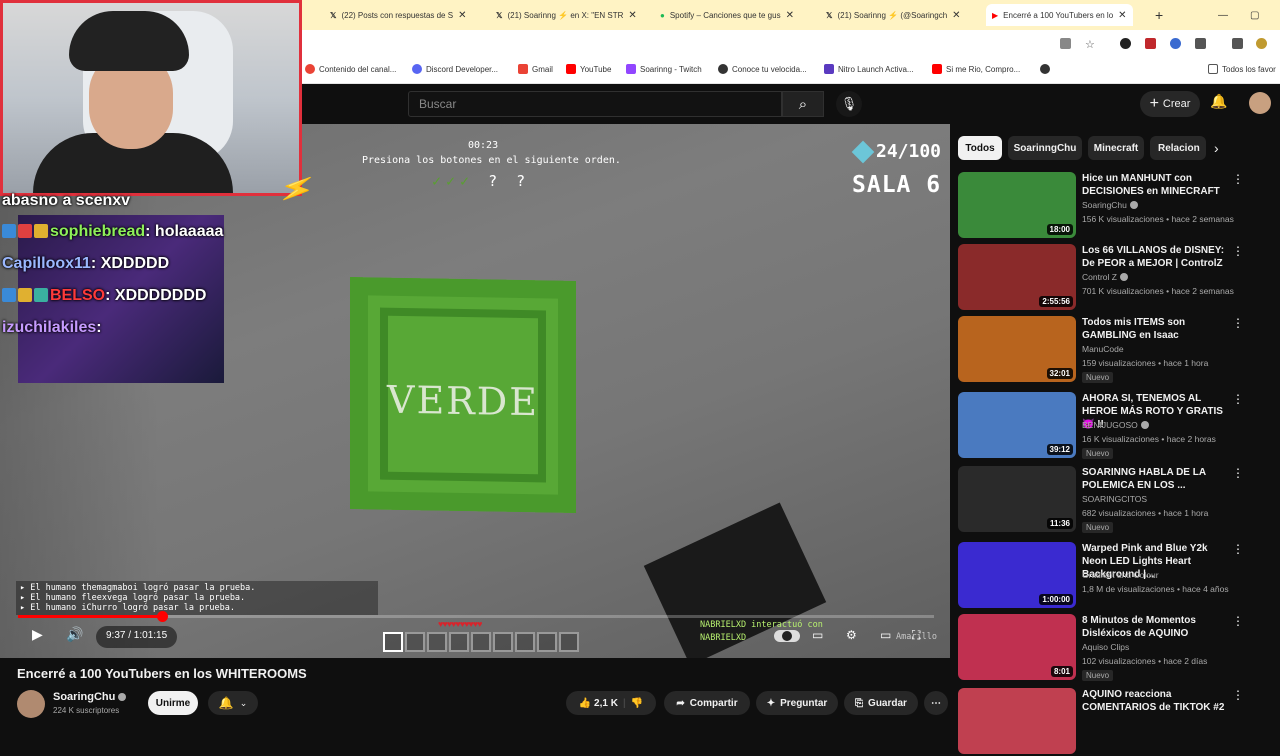 The height and width of the screenshot is (756, 1280). Describe the element at coordinates (1223, 15) in the screenshot. I see `minimize-icon: —` at that location.